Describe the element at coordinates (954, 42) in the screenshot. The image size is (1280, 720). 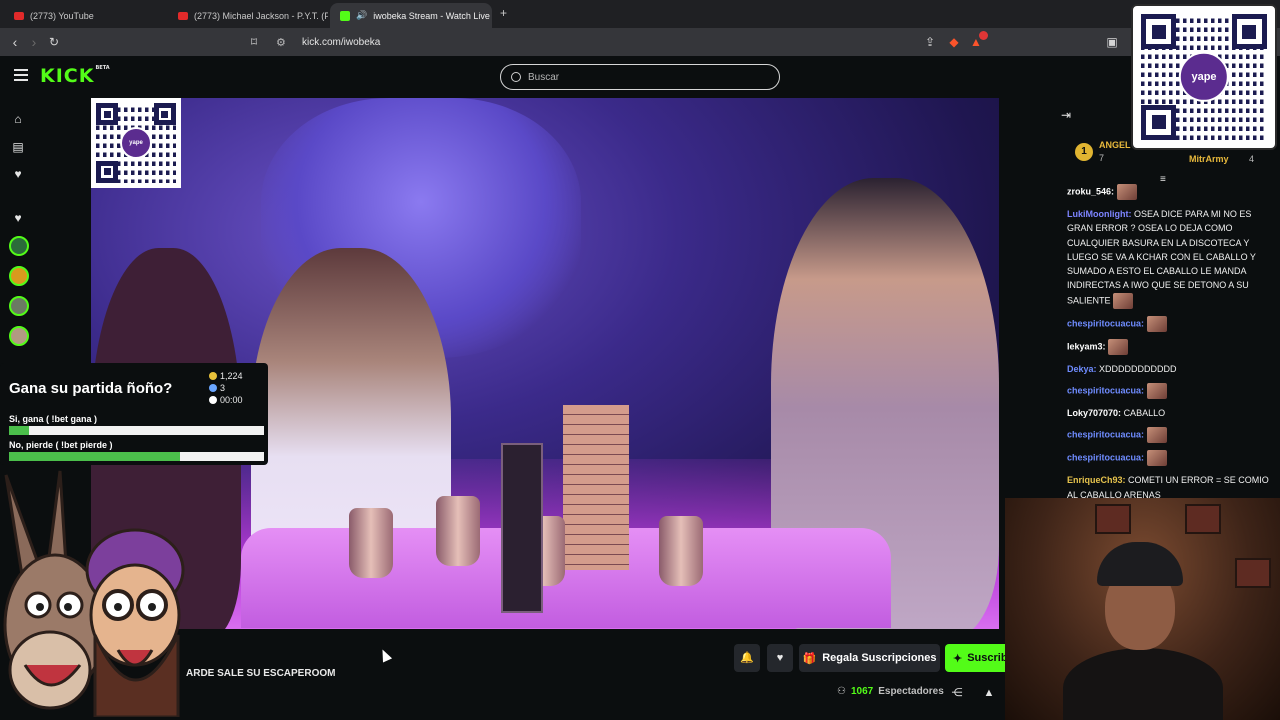
I see `brave-shields-icon: ◆` at that location.